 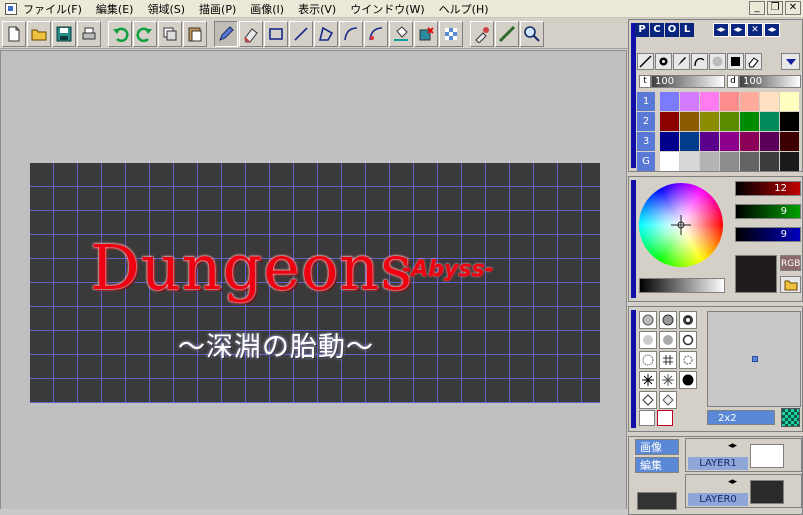 What do you see at coordinates (64, 33) in the screenshot?
I see `save-icon` at bounding box center [64, 33].